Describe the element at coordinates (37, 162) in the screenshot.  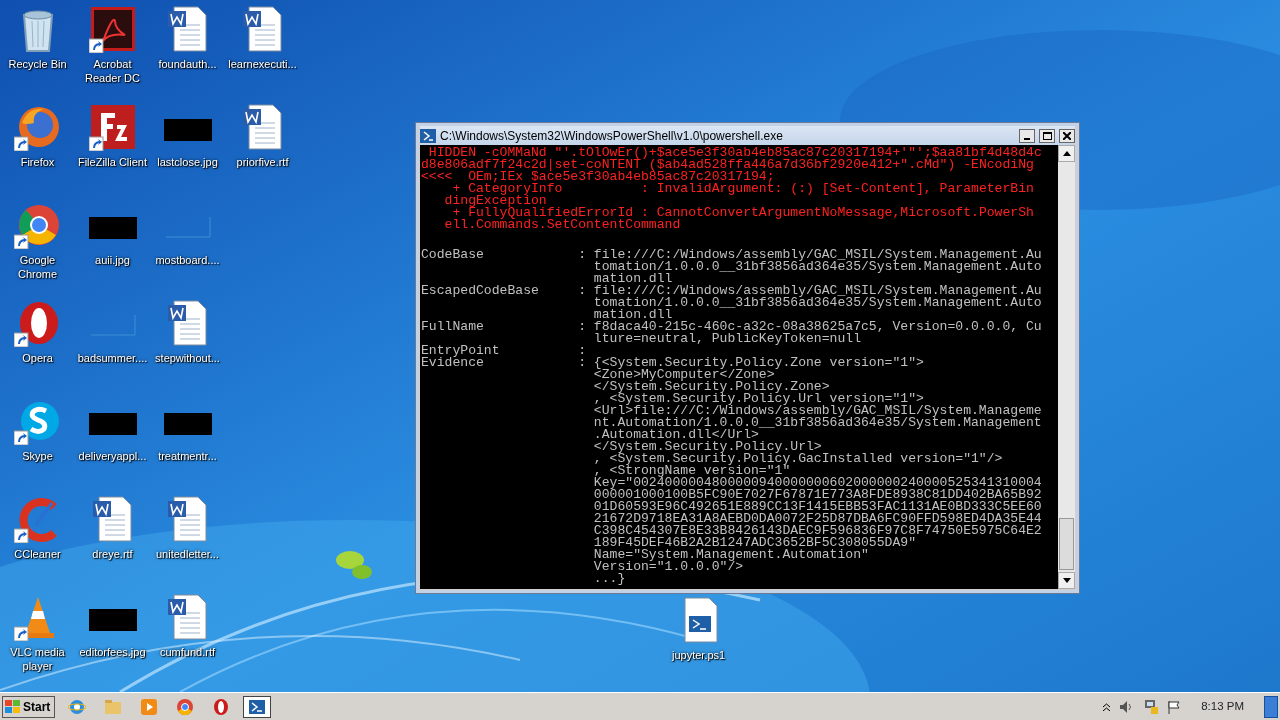
I see `icon-label: Firefox` at that location.